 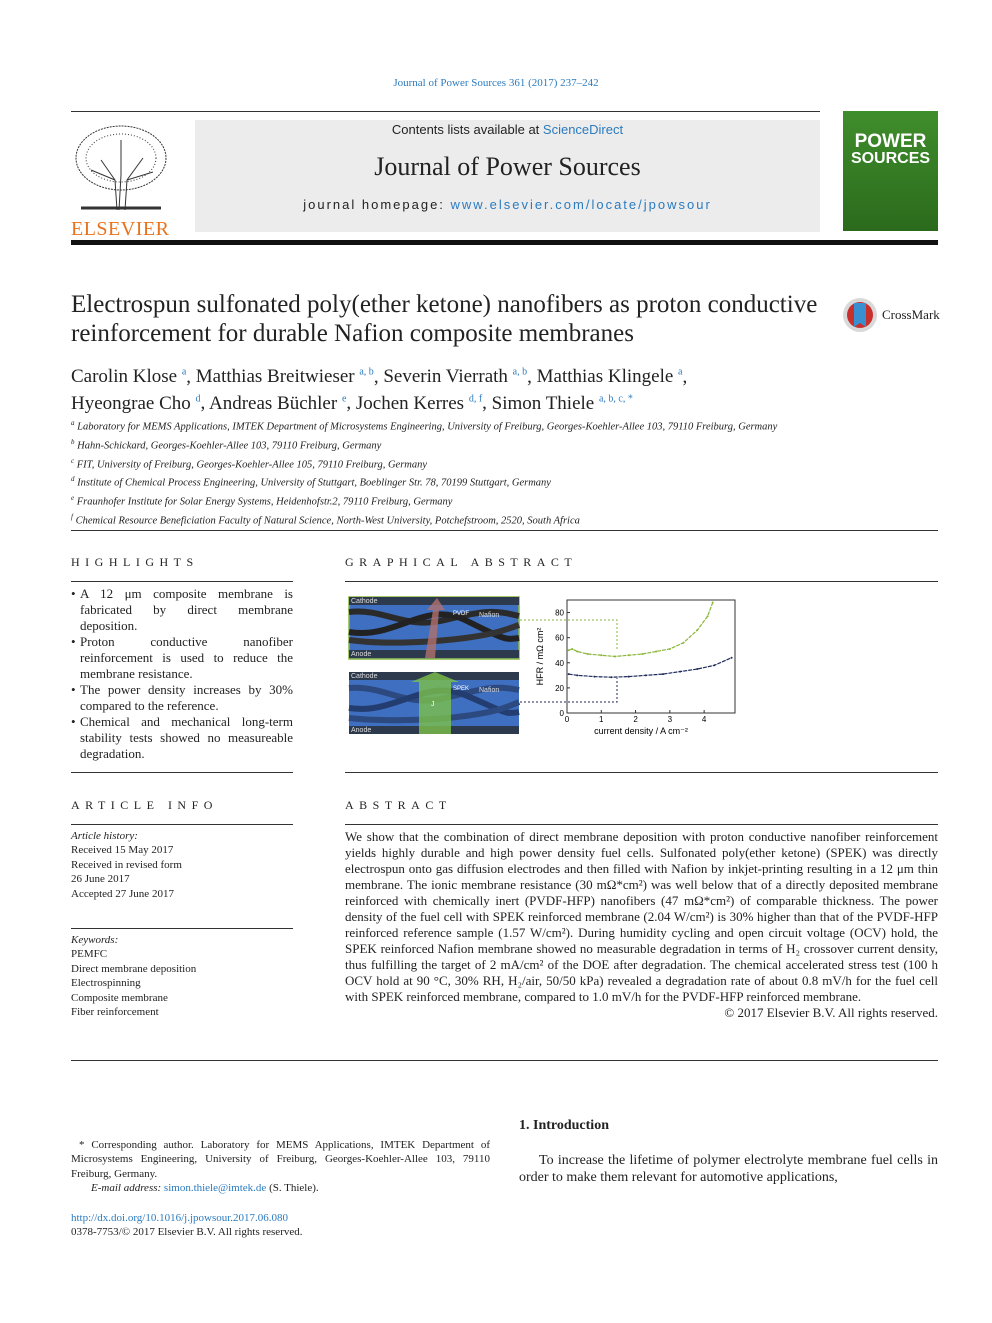 I want to click on author: Hyeongrae Cho d, so click(x=136, y=403).